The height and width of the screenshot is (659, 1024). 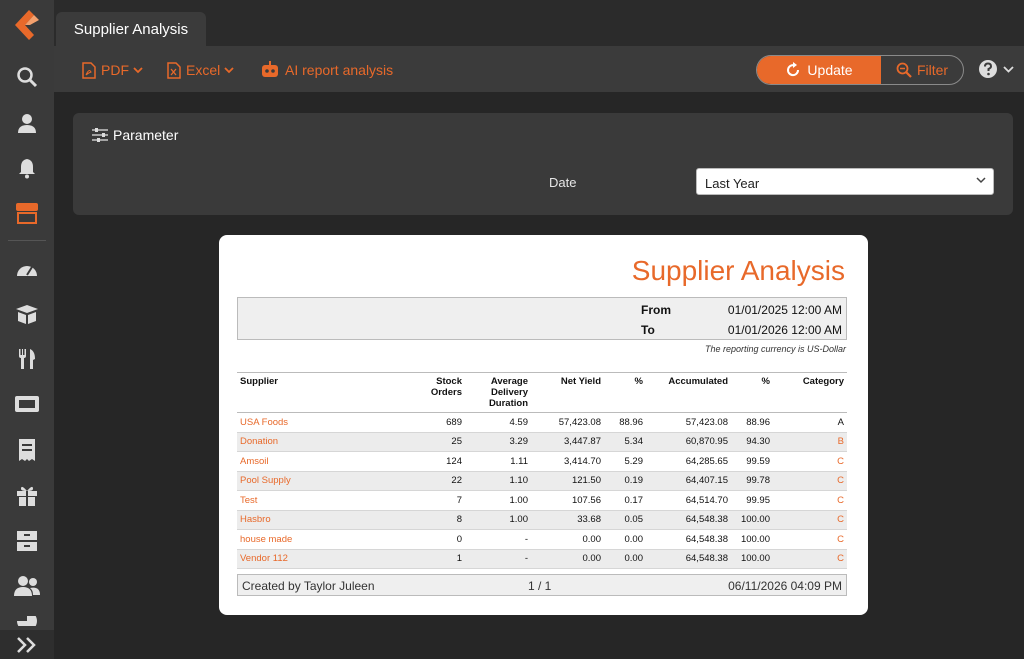 I want to click on report-title: Supplier Analysis, so click(x=738, y=270).